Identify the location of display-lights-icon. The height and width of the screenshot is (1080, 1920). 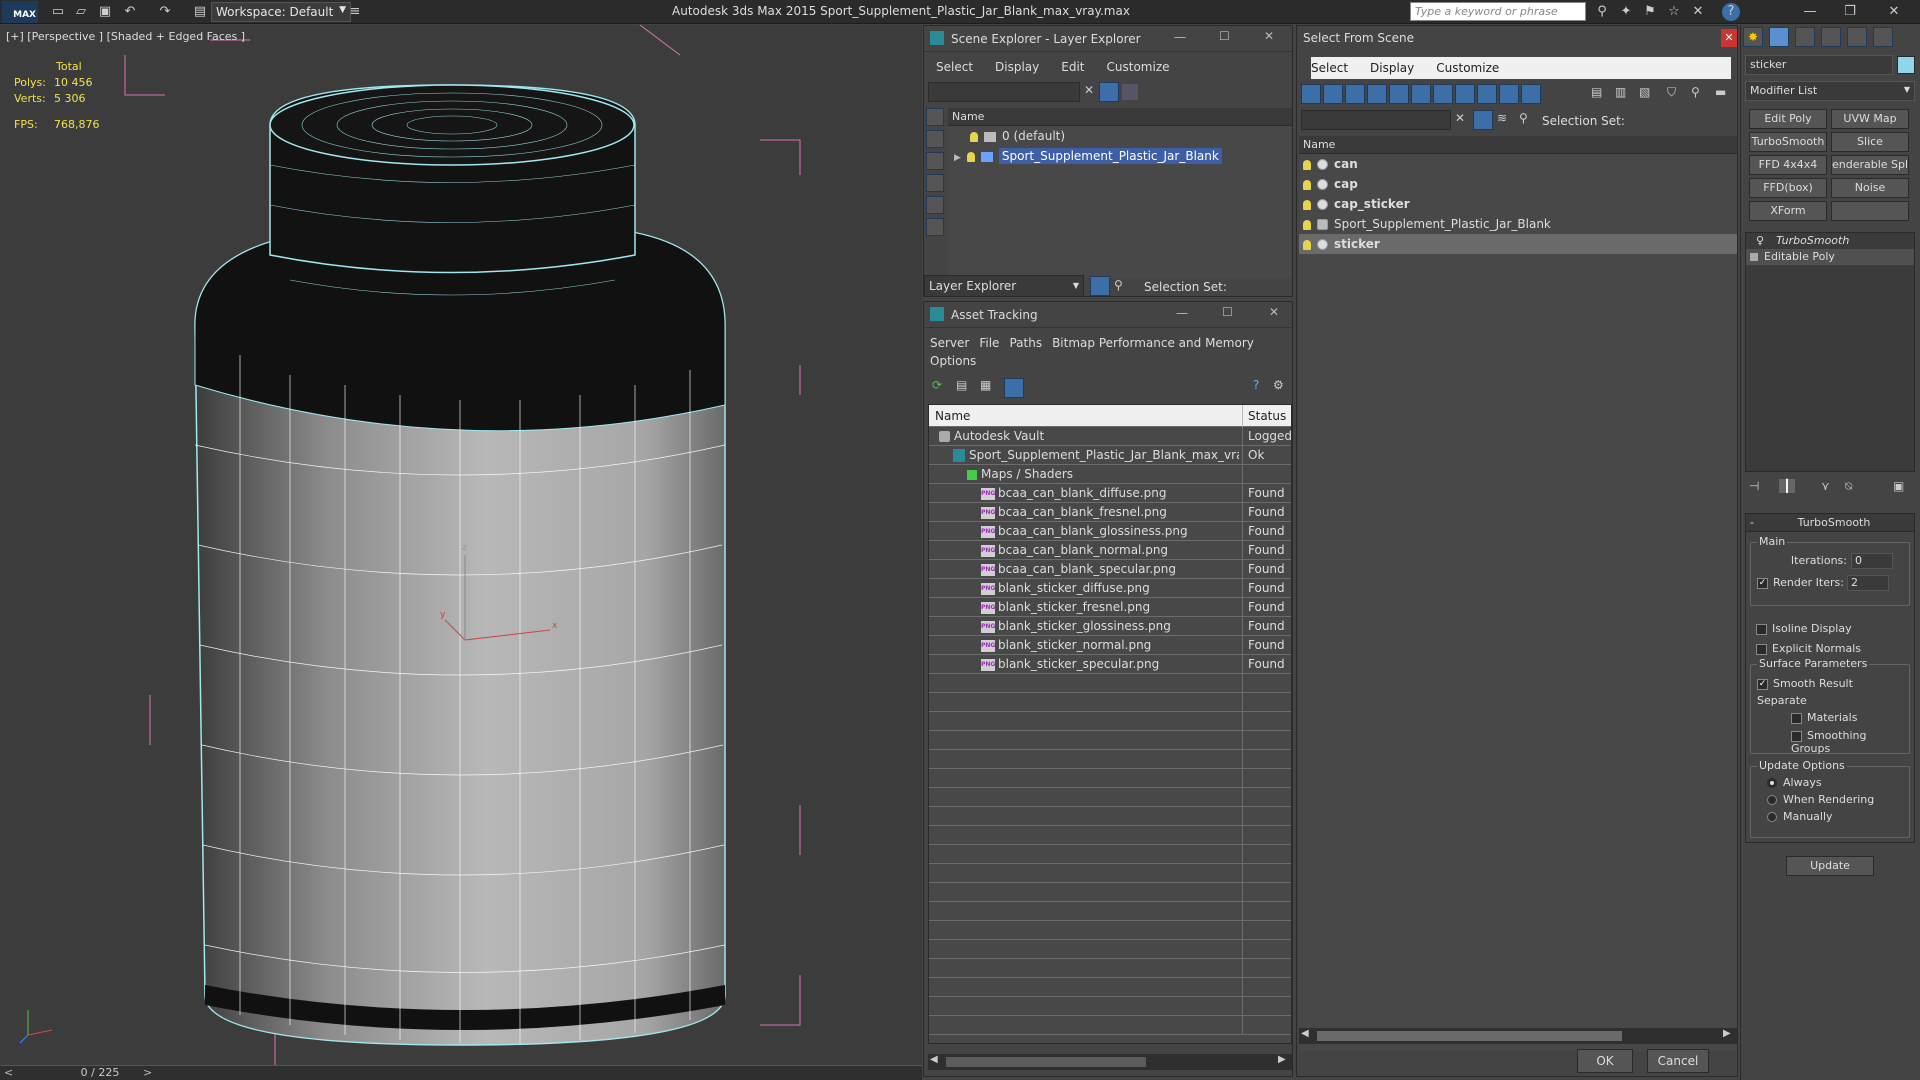
(935, 183).